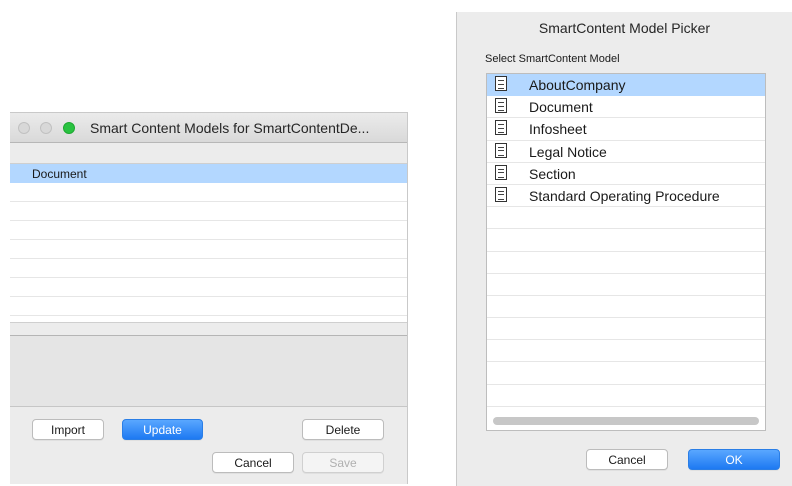 This screenshot has height=486, width=792. I want to click on list-item: Standard Operating Procedure, so click(626, 196).